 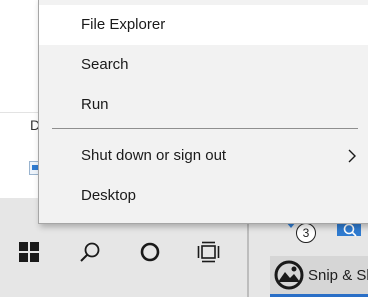 I want to click on menu-item-label: Search, so click(x=105, y=64).